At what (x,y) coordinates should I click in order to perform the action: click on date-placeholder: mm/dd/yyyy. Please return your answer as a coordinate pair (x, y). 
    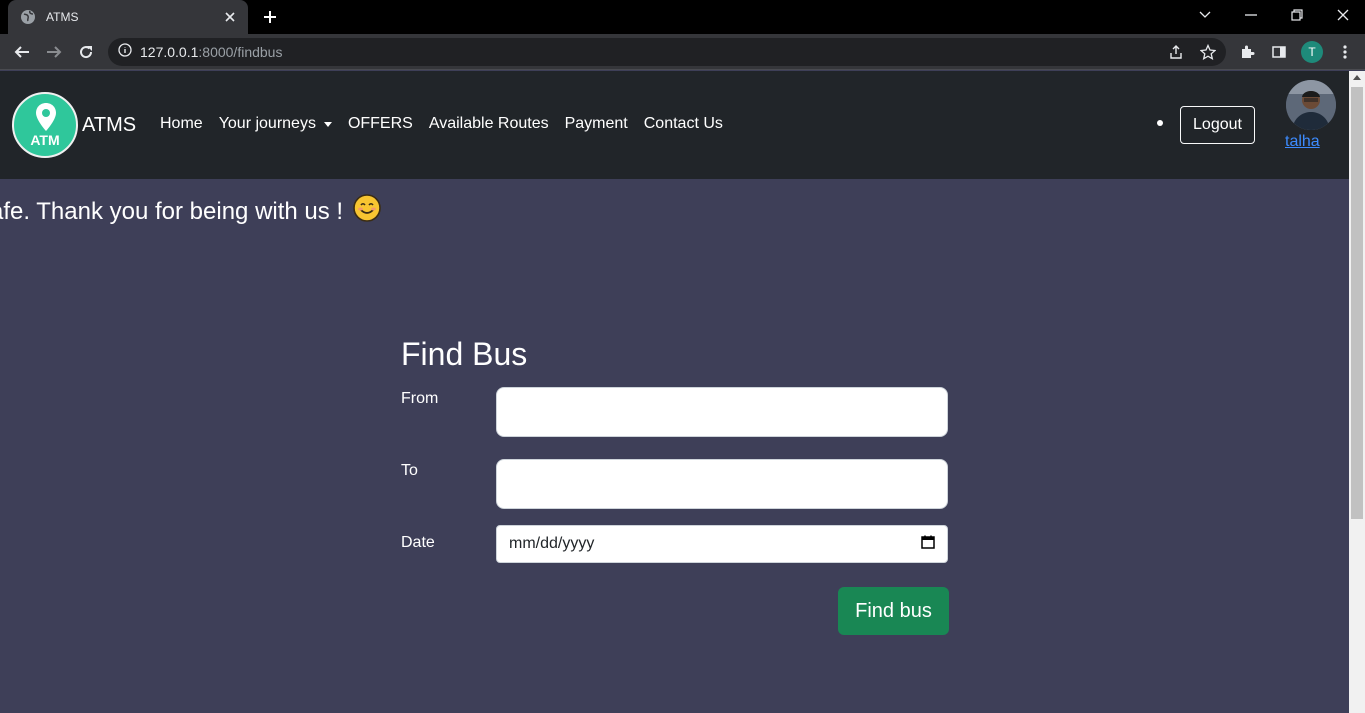
    Looking at the image, I should click on (552, 543).